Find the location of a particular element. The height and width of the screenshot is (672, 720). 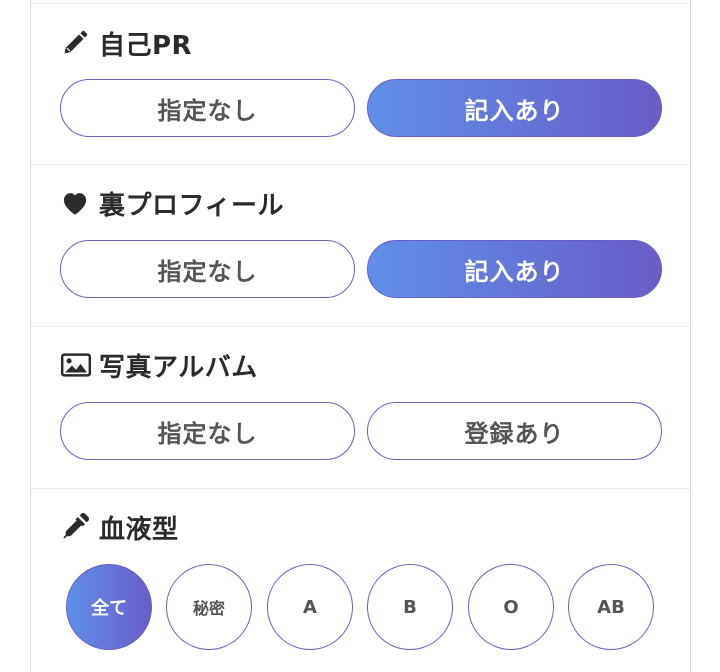

photo-album-option-registered-button: 登録あり is located at coordinates (514, 431).